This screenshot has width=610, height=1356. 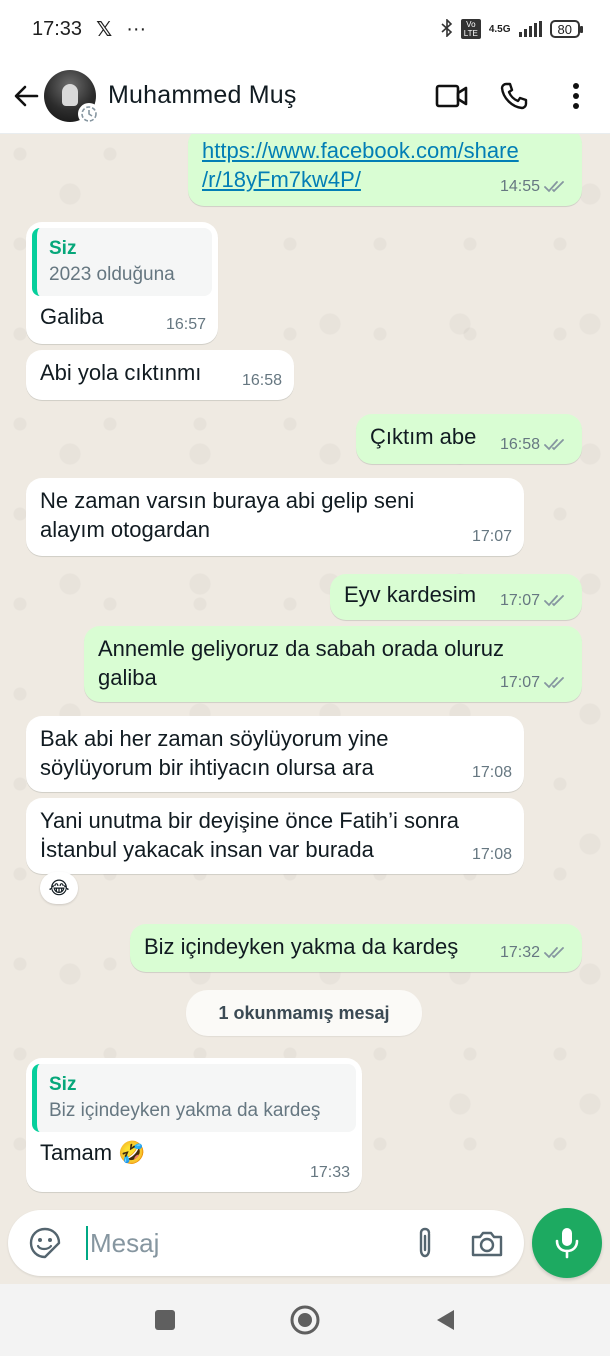 What do you see at coordinates (304, 1013) in the screenshot?
I see `unread-messages-banner: 1 okunmamış mesaj` at bounding box center [304, 1013].